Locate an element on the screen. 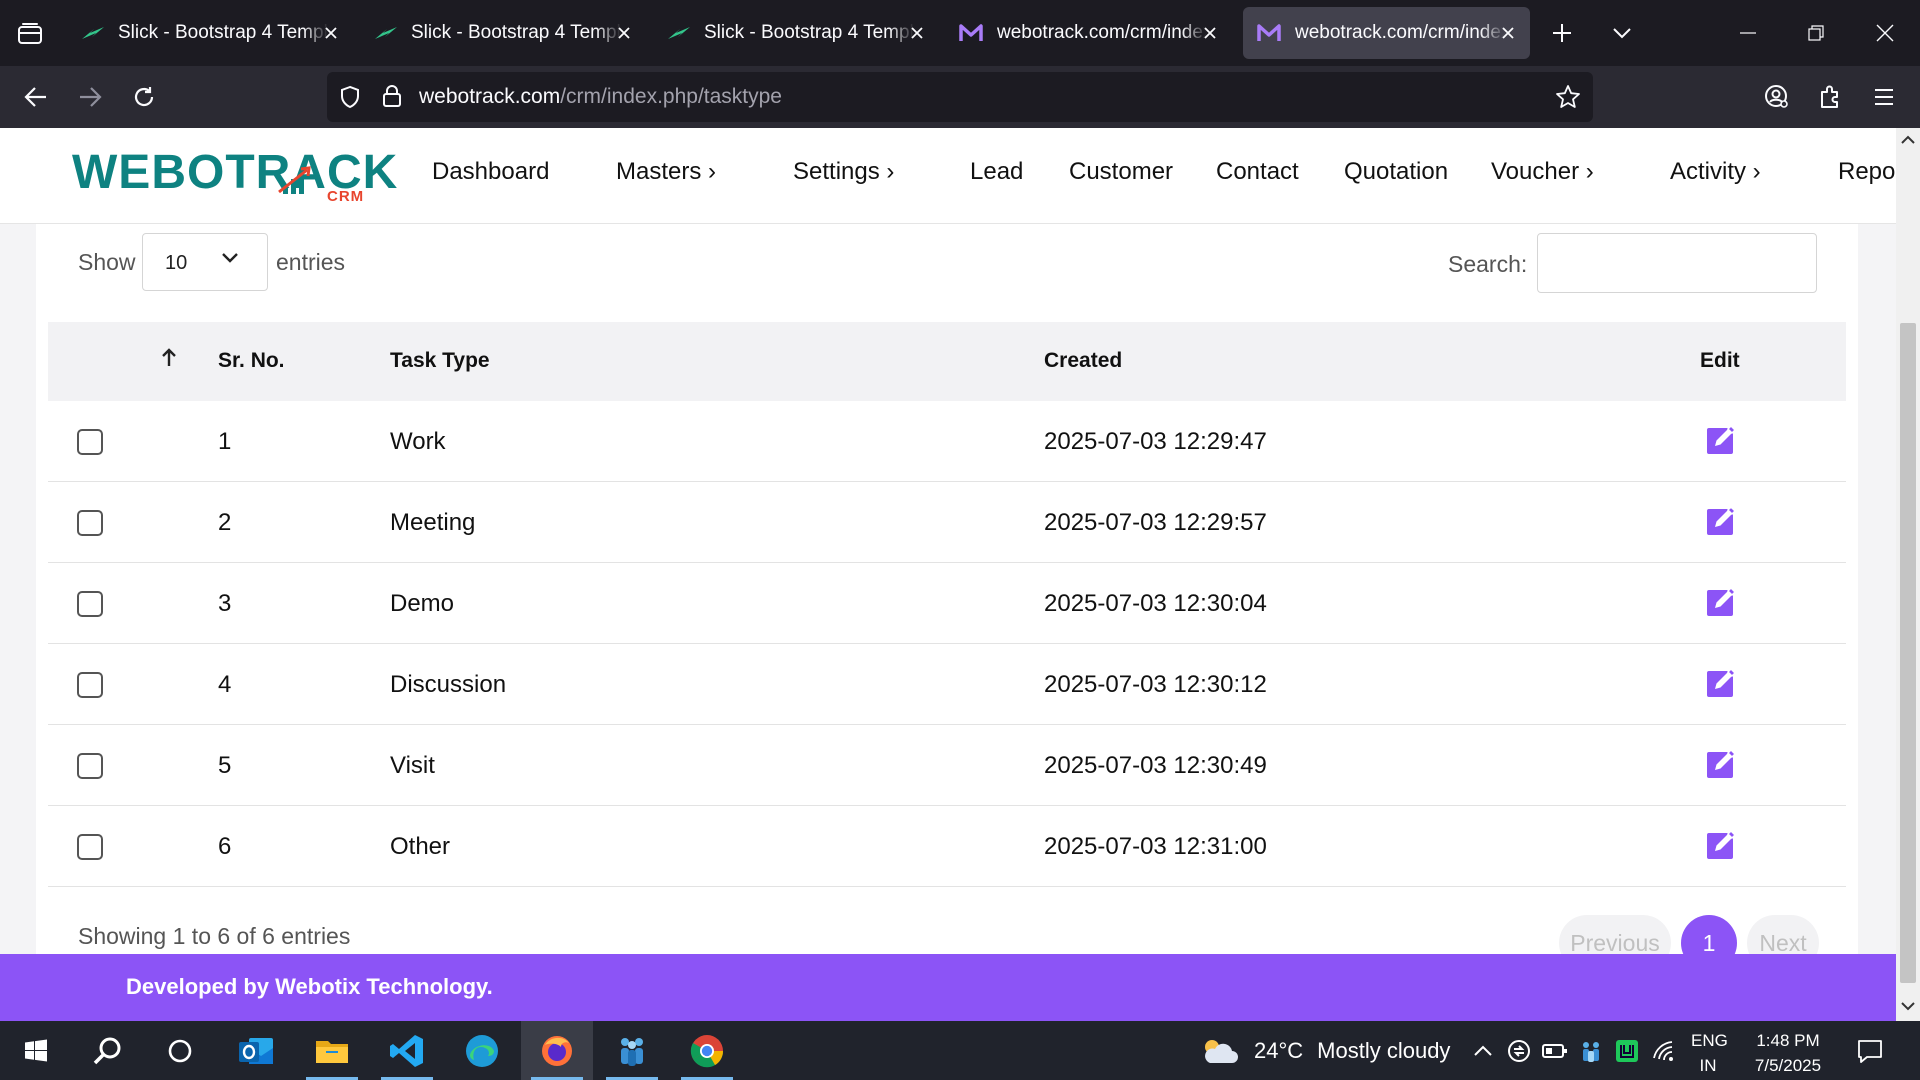  bookmark-star-icon is located at coordinates (1568, 97).